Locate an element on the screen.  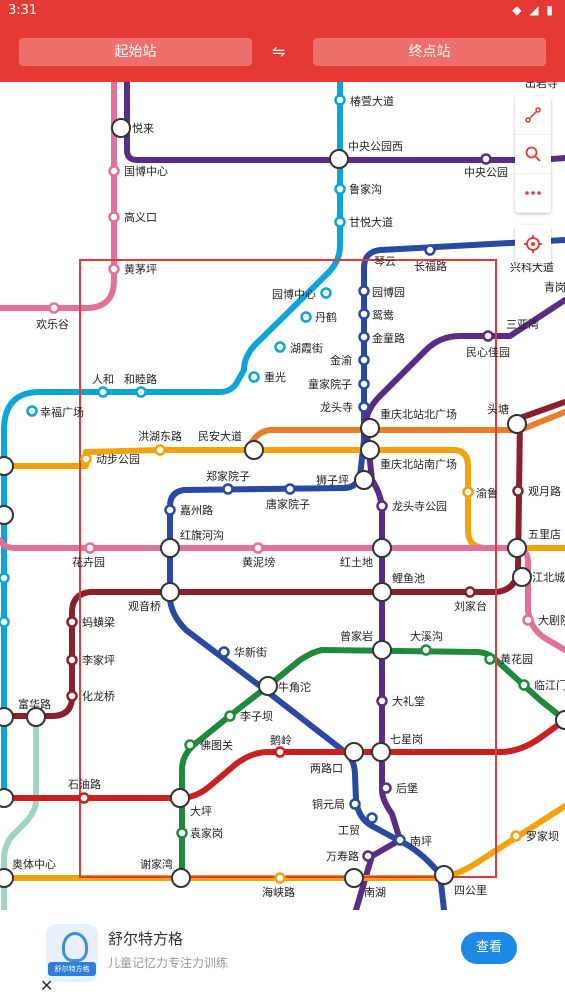
close-icon: ✕ is located at coordinates (46, 985).